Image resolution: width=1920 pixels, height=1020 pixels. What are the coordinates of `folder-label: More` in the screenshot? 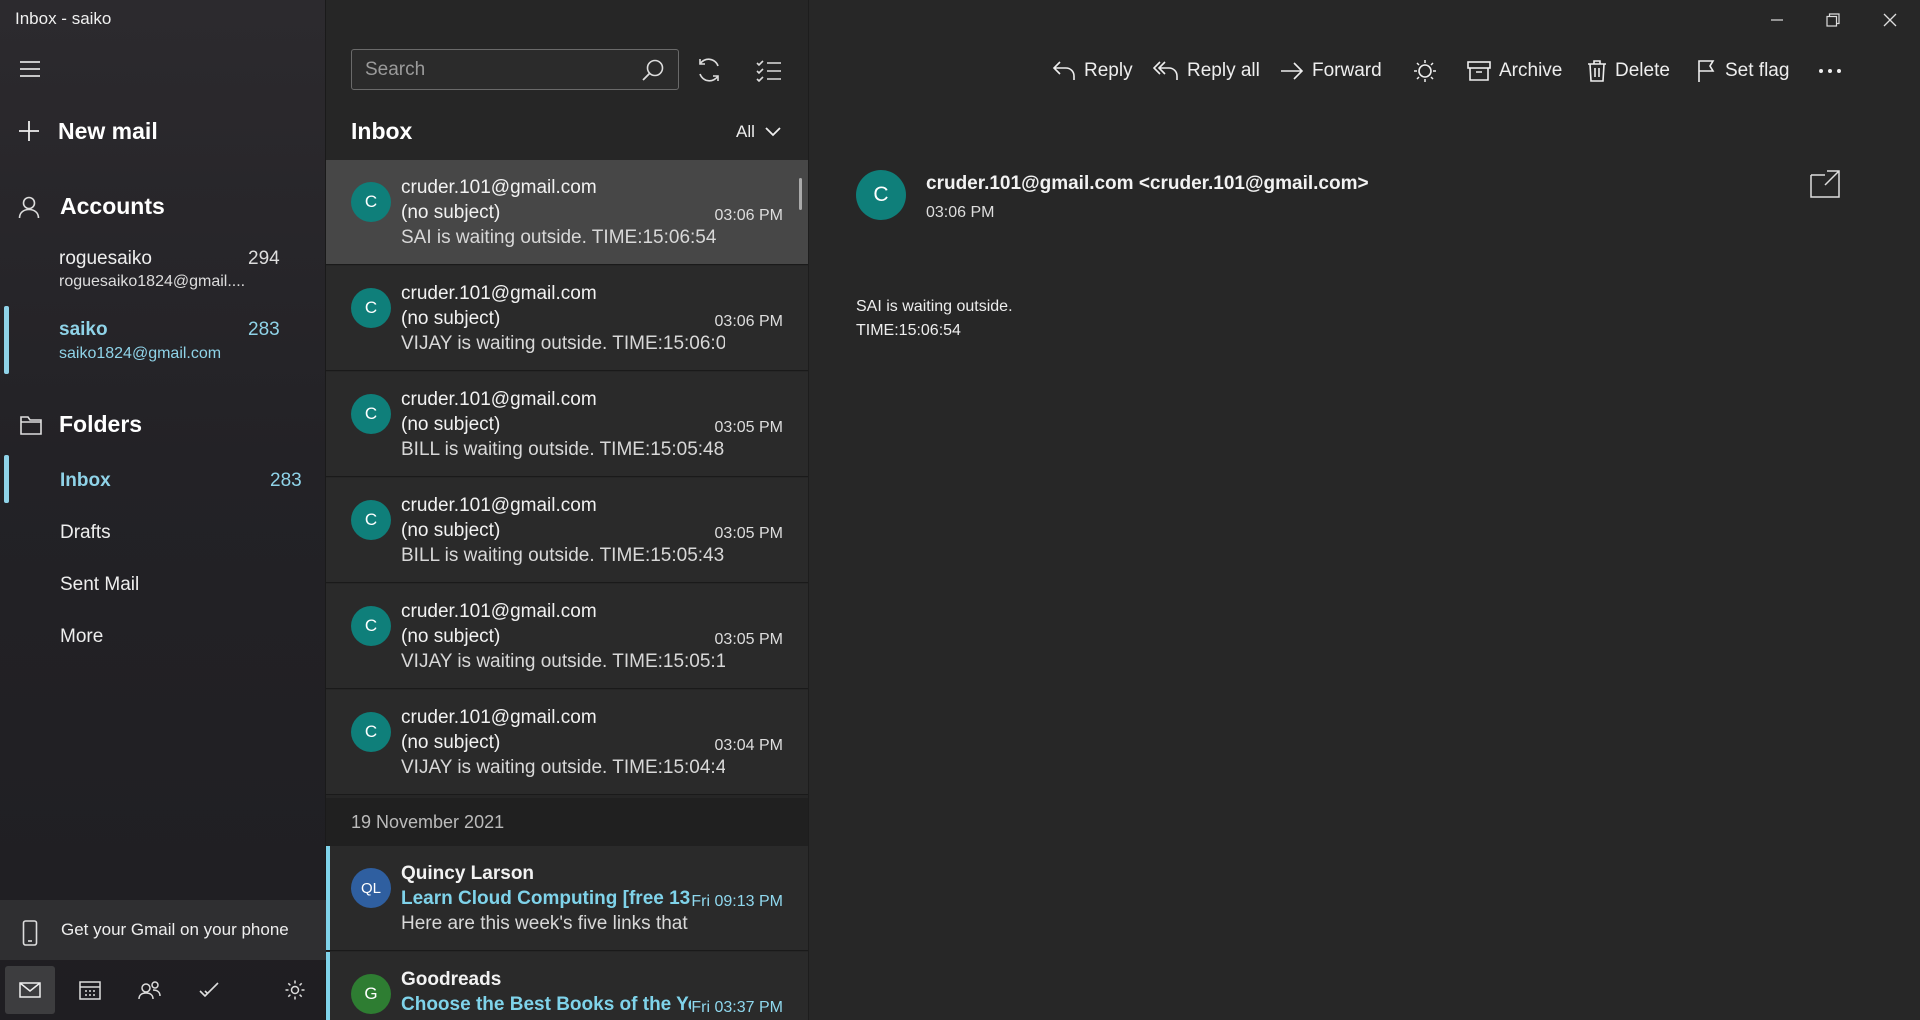 It's located at (82, 636).